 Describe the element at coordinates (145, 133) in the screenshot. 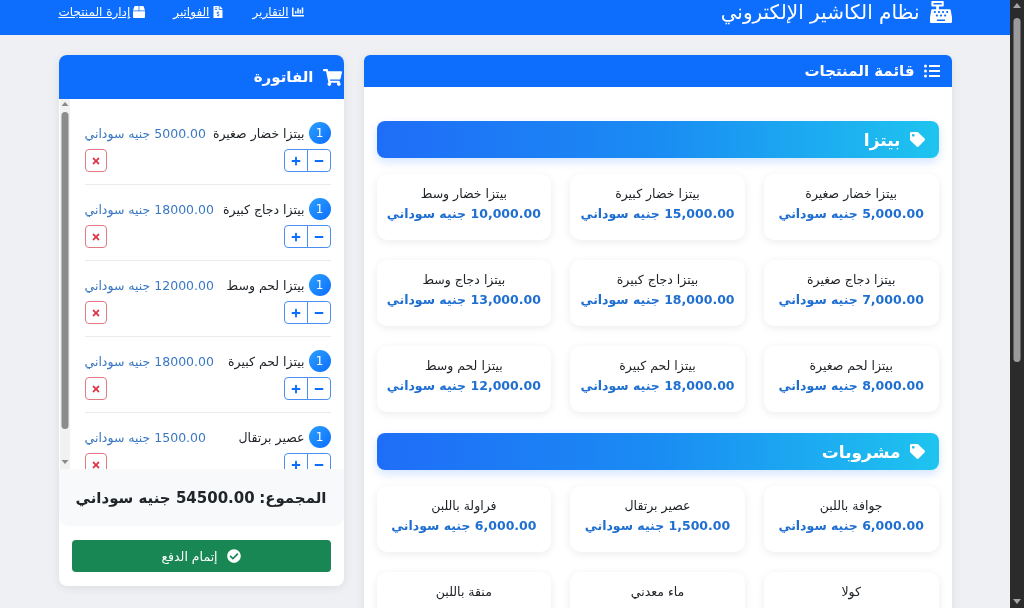

I see `item-price: 5000.00 جنيه سوداني` at that location.